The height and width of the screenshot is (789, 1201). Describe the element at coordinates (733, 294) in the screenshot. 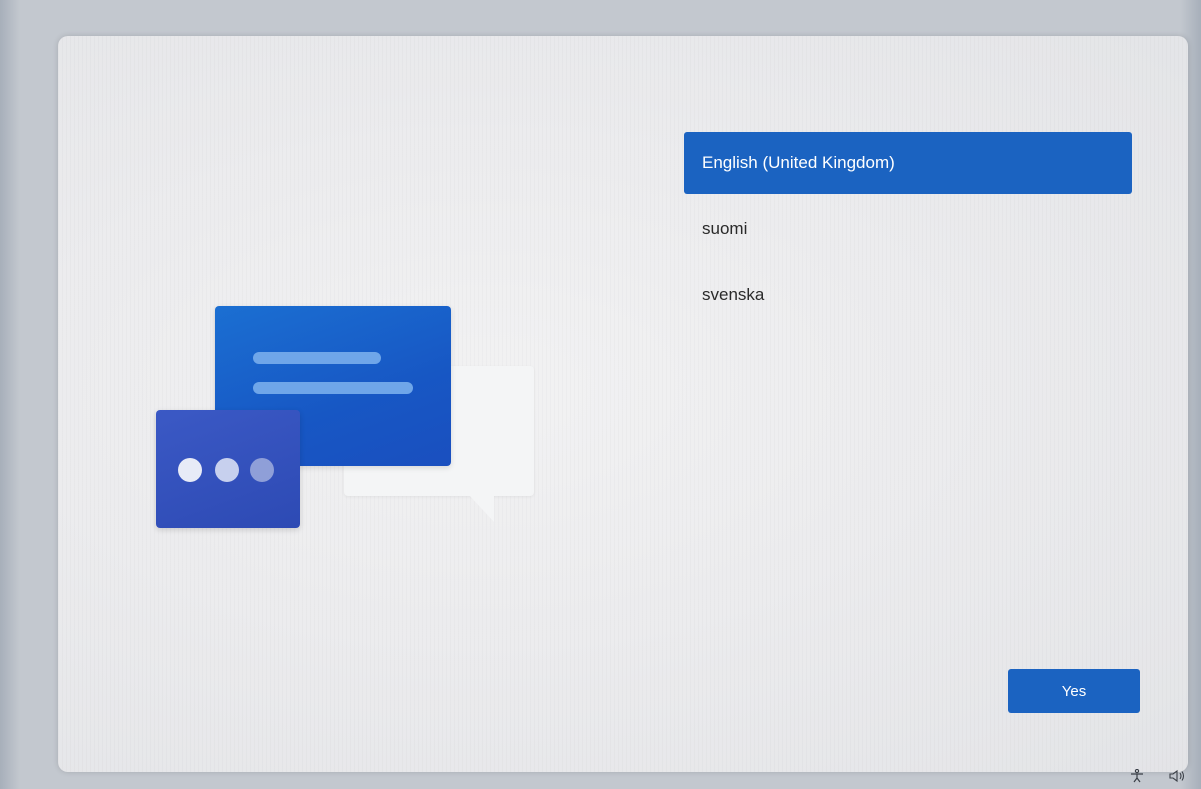

I see `language-option-label: svenska` at that location.